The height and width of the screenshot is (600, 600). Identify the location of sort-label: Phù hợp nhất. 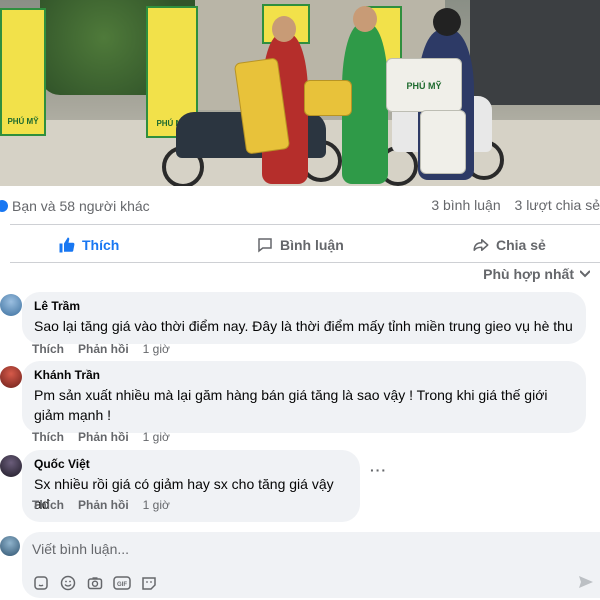
(528, 274).